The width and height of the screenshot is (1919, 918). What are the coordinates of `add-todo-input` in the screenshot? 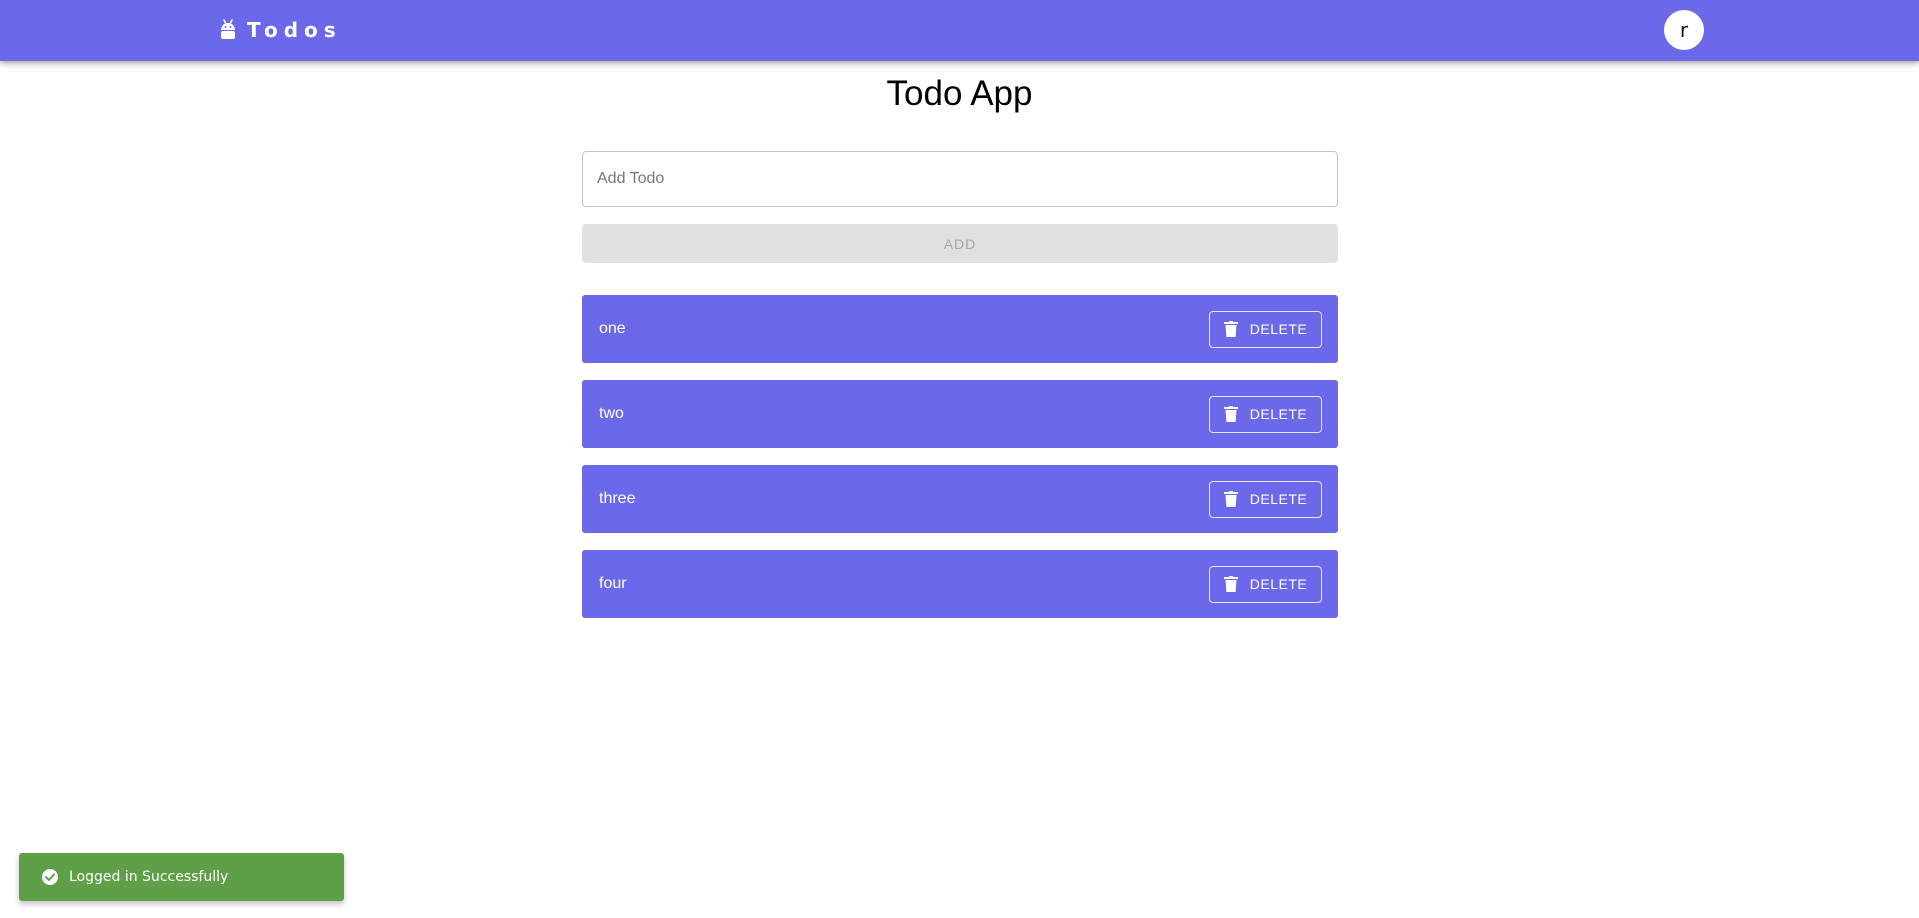 It's located at (960, 179).